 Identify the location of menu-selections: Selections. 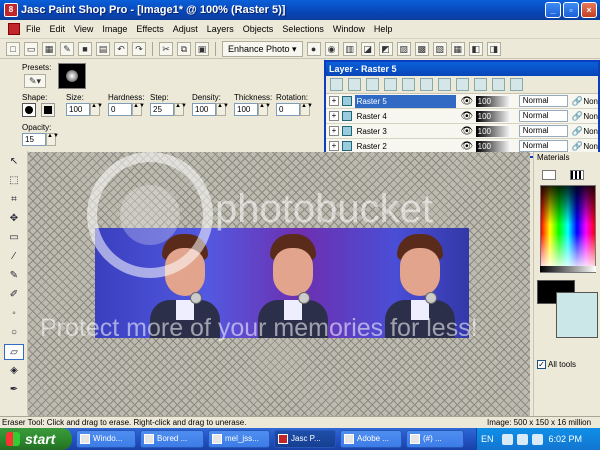
(303, 29).